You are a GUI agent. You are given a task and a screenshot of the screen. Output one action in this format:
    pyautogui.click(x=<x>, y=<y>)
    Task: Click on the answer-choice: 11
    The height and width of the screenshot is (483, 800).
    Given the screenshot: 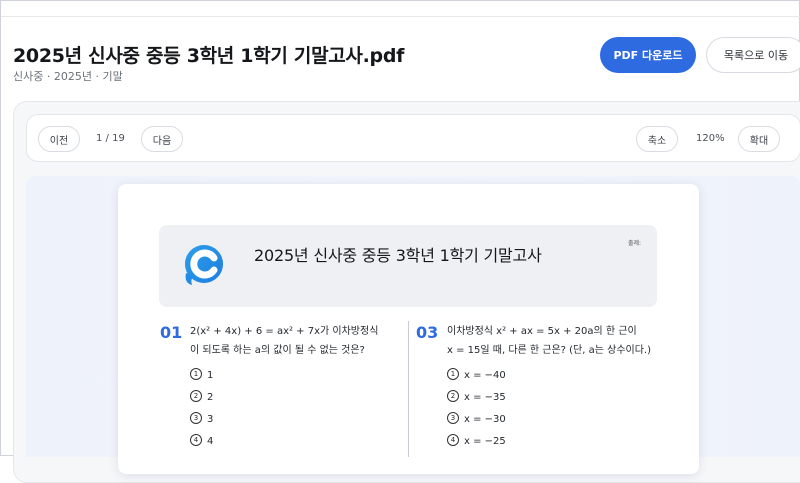 What is the action you would take?
    pyautogui.click(x=202, y=374)
    